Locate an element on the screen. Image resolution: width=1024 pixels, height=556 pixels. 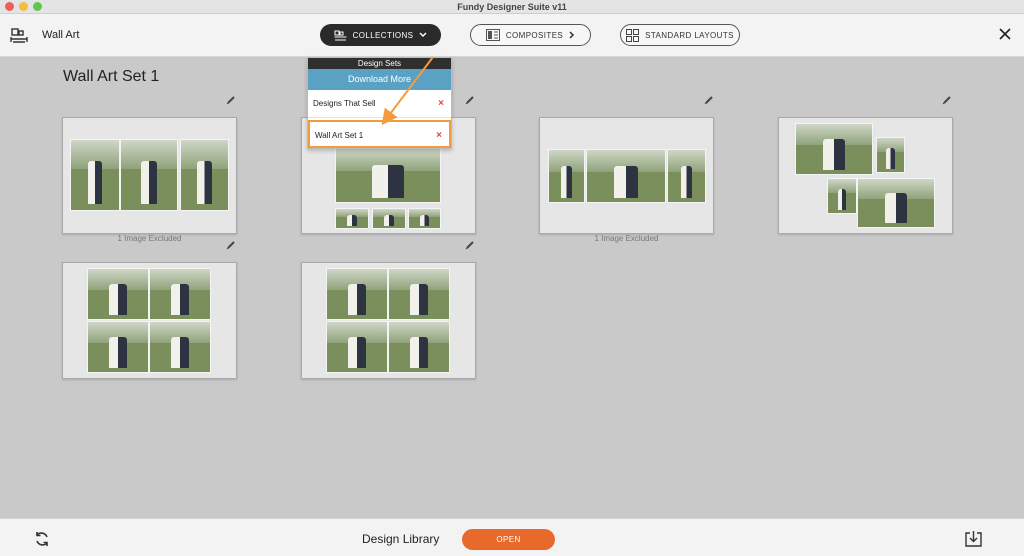
close-icon is located at coordinates (1005, 34).